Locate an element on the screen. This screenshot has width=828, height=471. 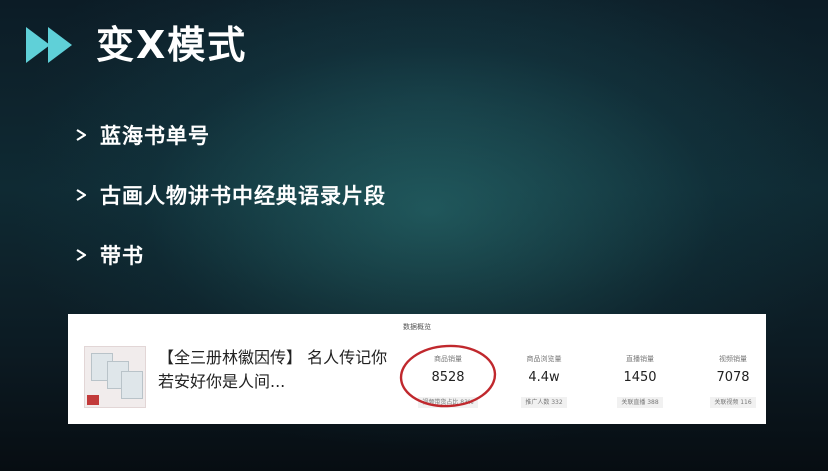
bullet-list: 蓝海书单号 古画人物讲书中经典语录片段 带书 is located at coordinates (230, 208).